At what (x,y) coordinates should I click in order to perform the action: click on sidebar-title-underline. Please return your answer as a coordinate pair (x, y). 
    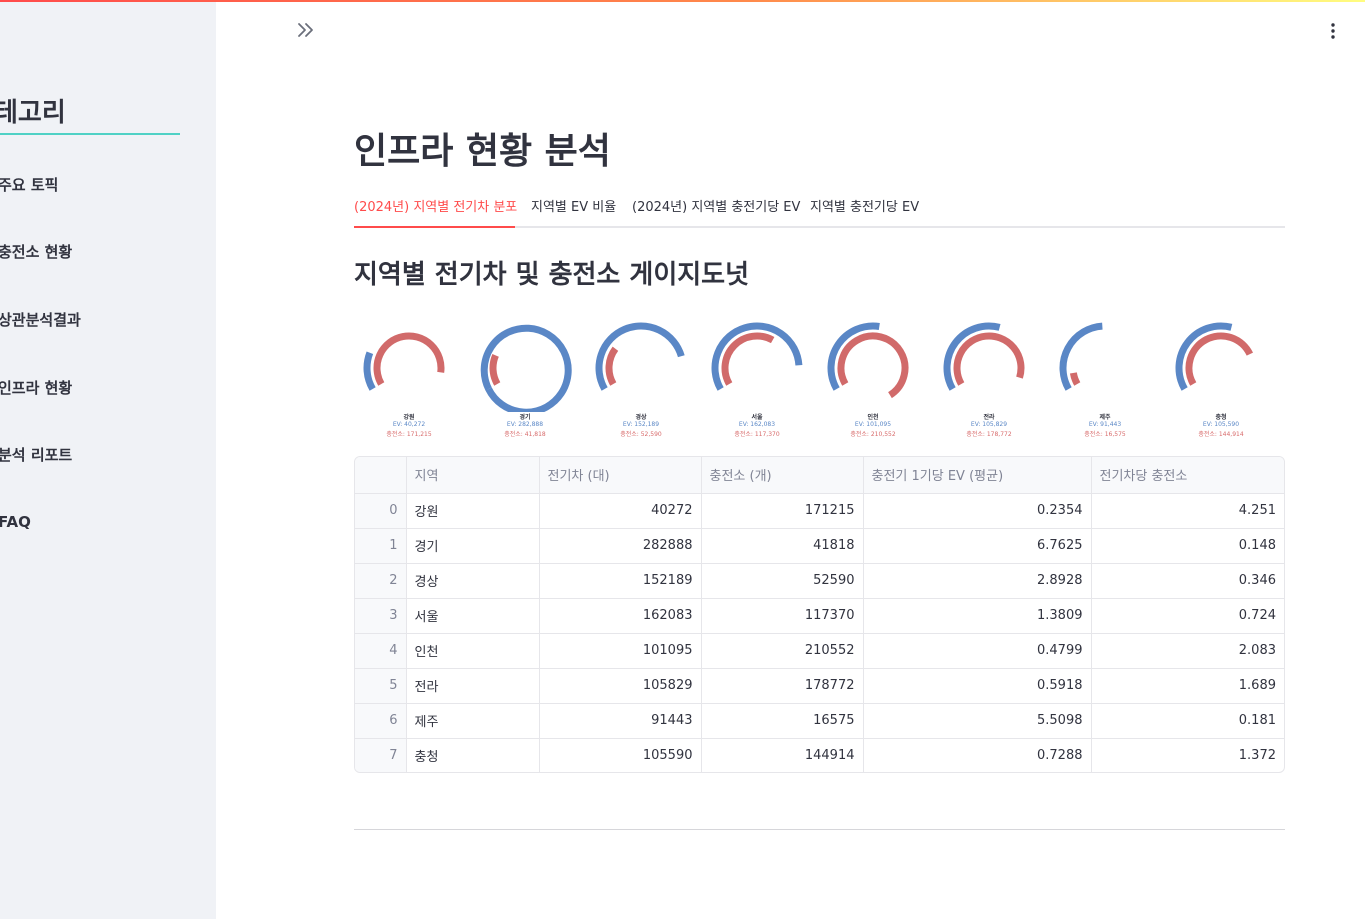
    Looking at the image, I should click on (90, 134).